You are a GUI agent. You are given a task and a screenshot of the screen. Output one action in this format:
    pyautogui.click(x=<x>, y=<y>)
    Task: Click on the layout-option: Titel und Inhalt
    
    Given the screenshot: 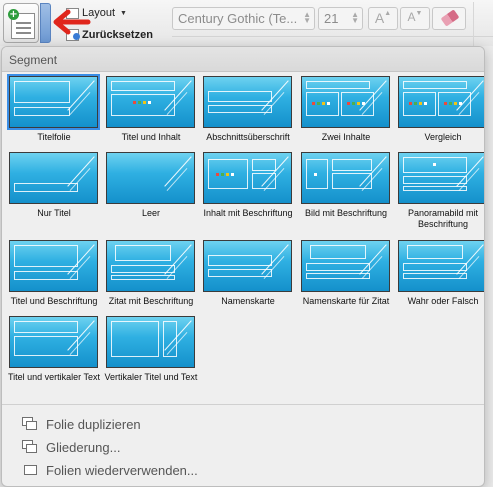 What is the action you would take?
    pyautogui.click(x=151, y=118)
    